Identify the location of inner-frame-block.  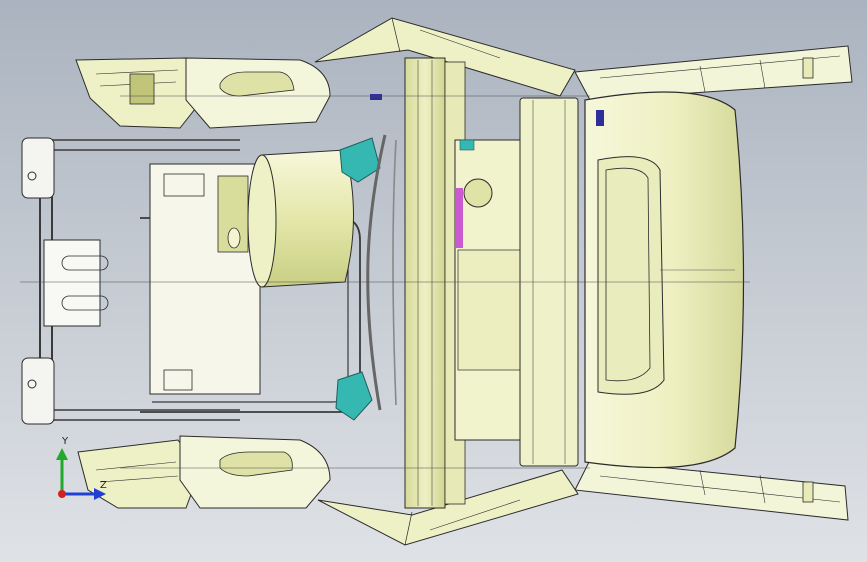
(205, 279).